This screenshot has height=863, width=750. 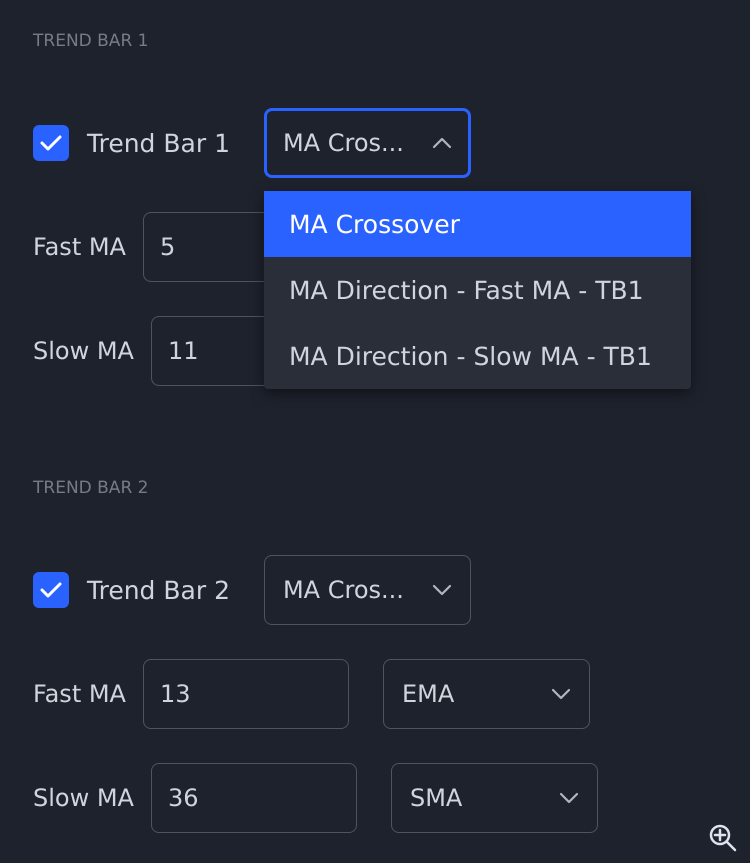 I want to click on zoom-in-icon, so click(x=723, y=838).